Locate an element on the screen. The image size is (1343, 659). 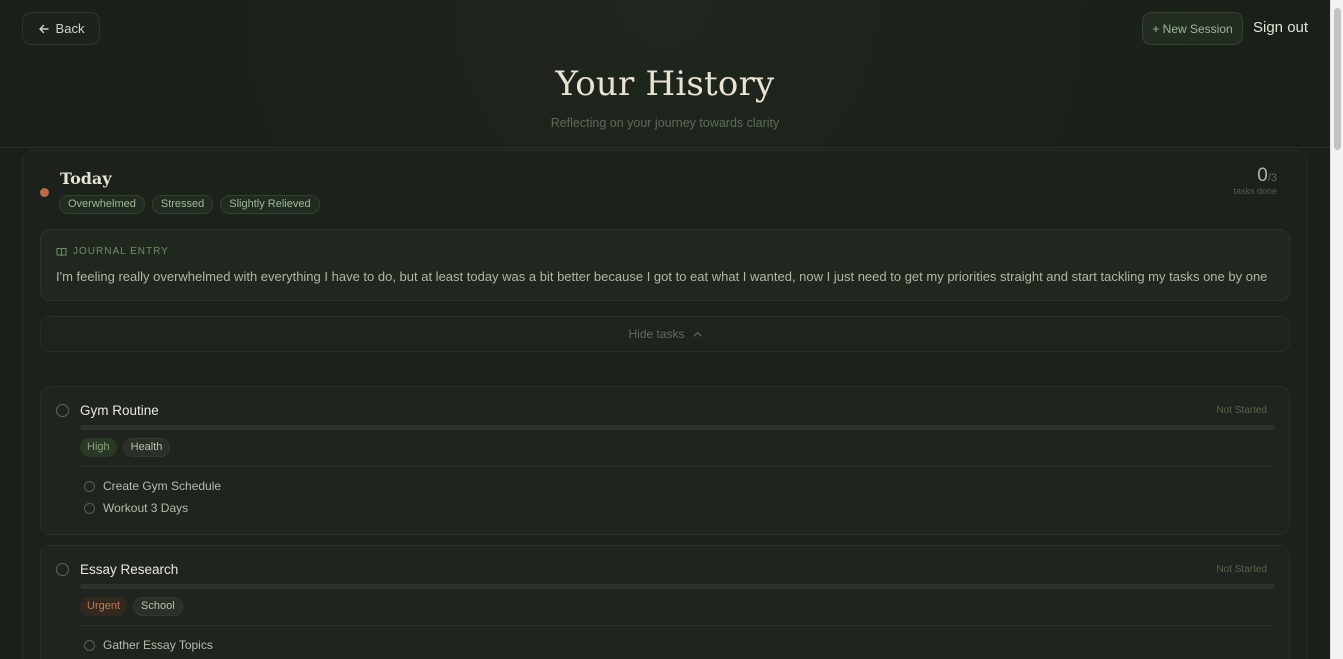
journal-header: JOURNAL ENTRY is located at coordinates (112, 251).